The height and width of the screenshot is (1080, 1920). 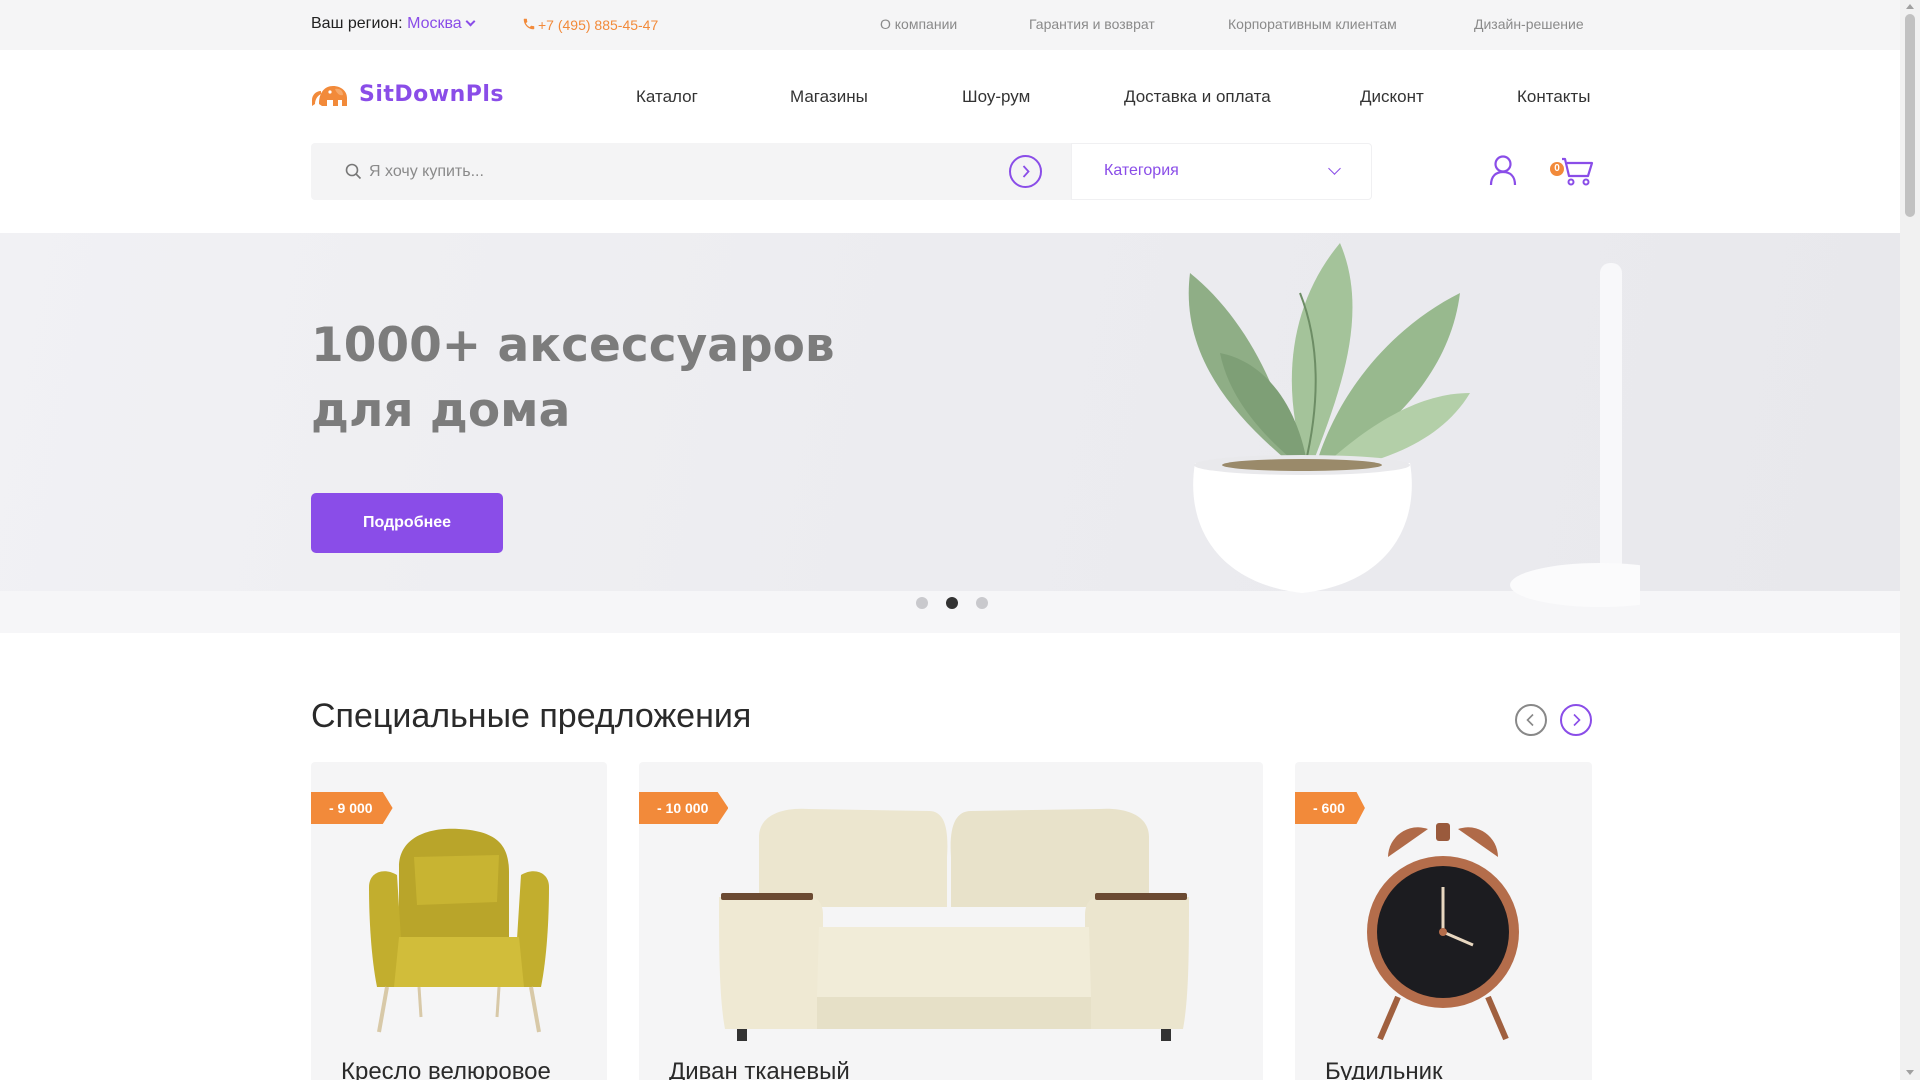 What do you see at coordinates (329, 96) in the screenshot?
I see `elephant-logo-icon` at bounding box center [329, 96].